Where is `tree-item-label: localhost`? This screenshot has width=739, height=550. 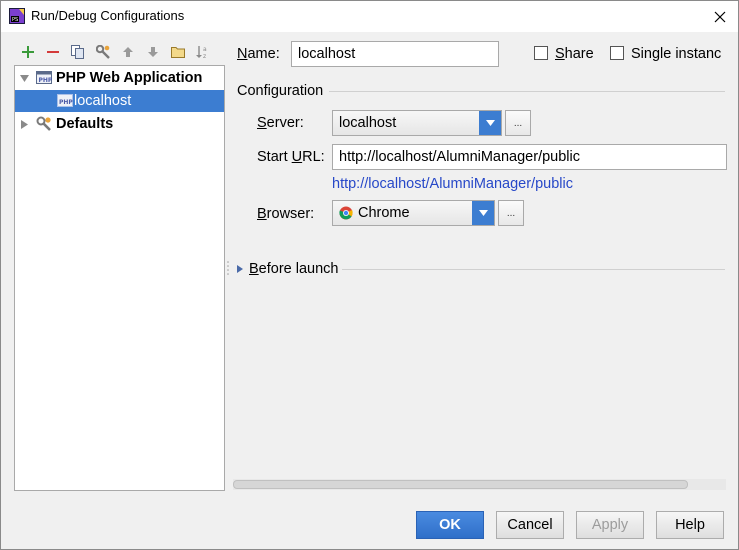 tree-item-label: localhost is located at coordinates (103, 101).